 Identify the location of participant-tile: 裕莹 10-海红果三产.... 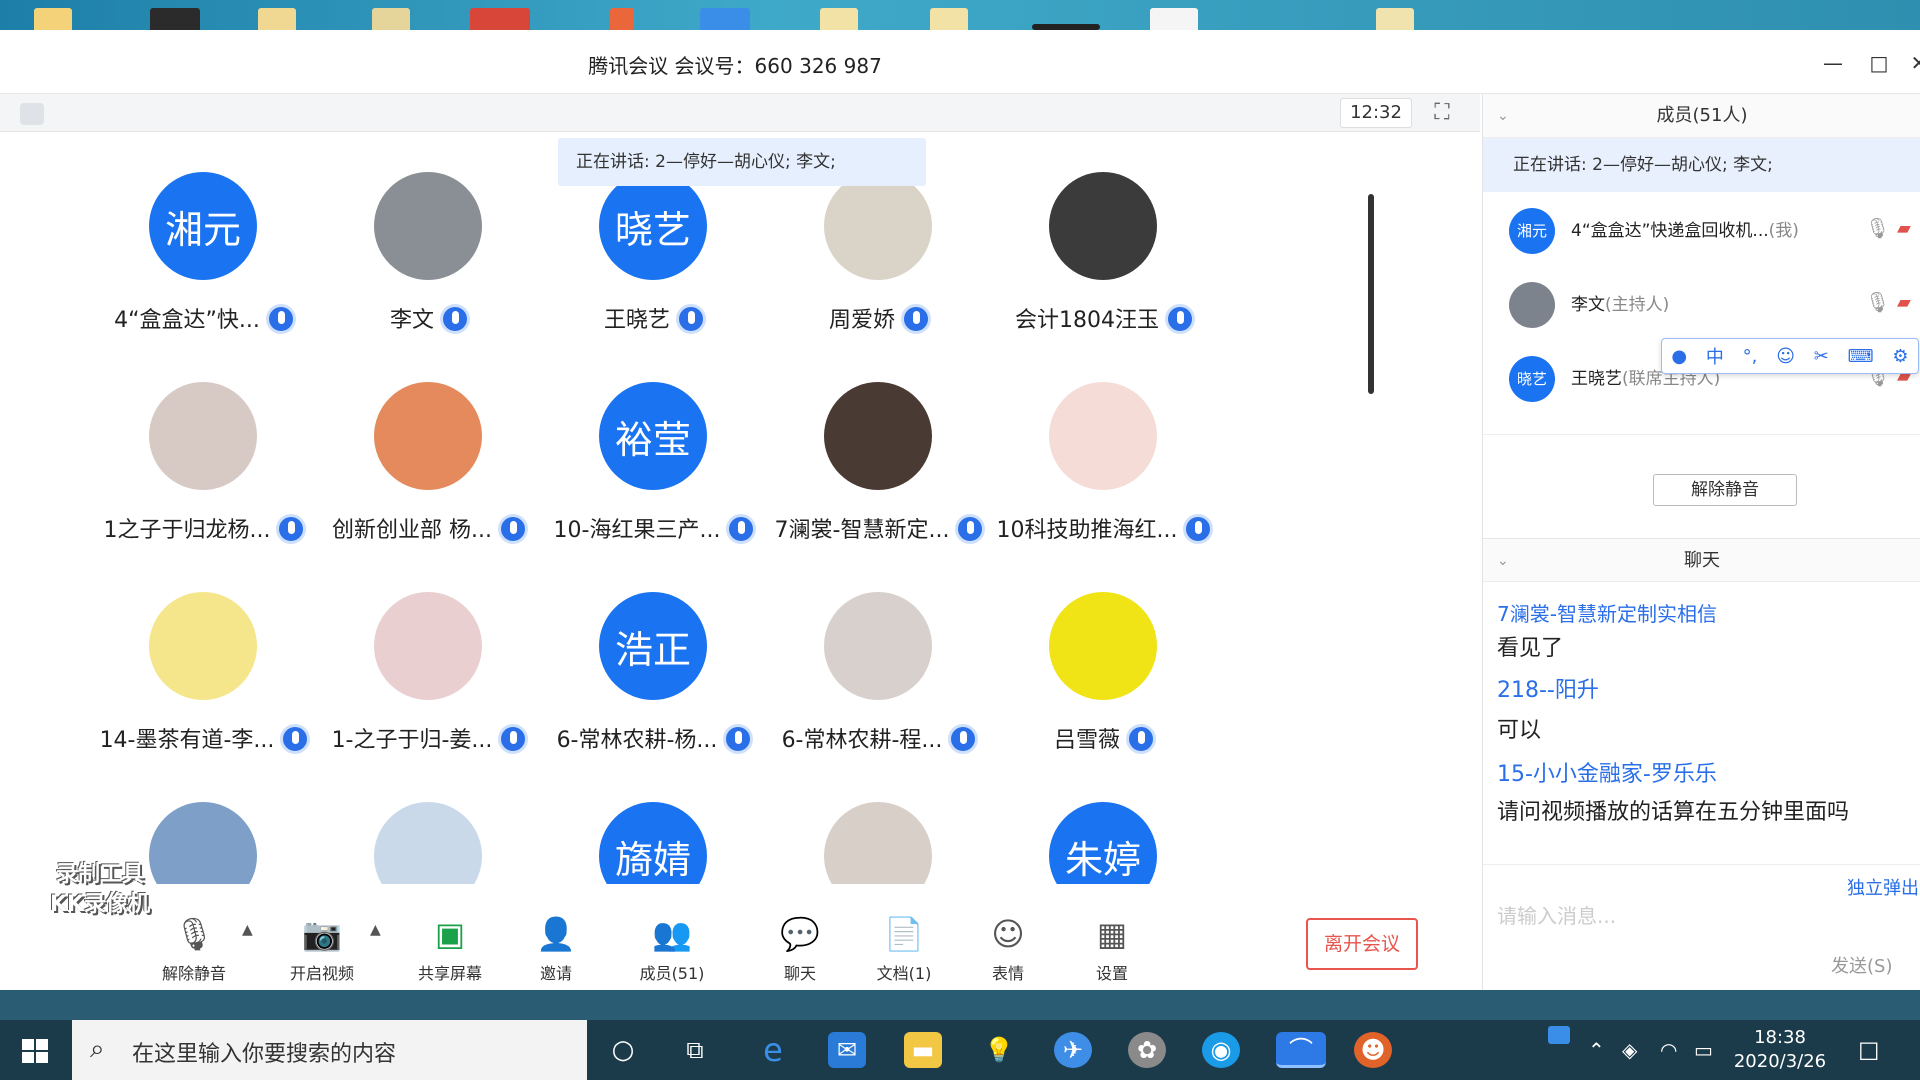
(655, 443).